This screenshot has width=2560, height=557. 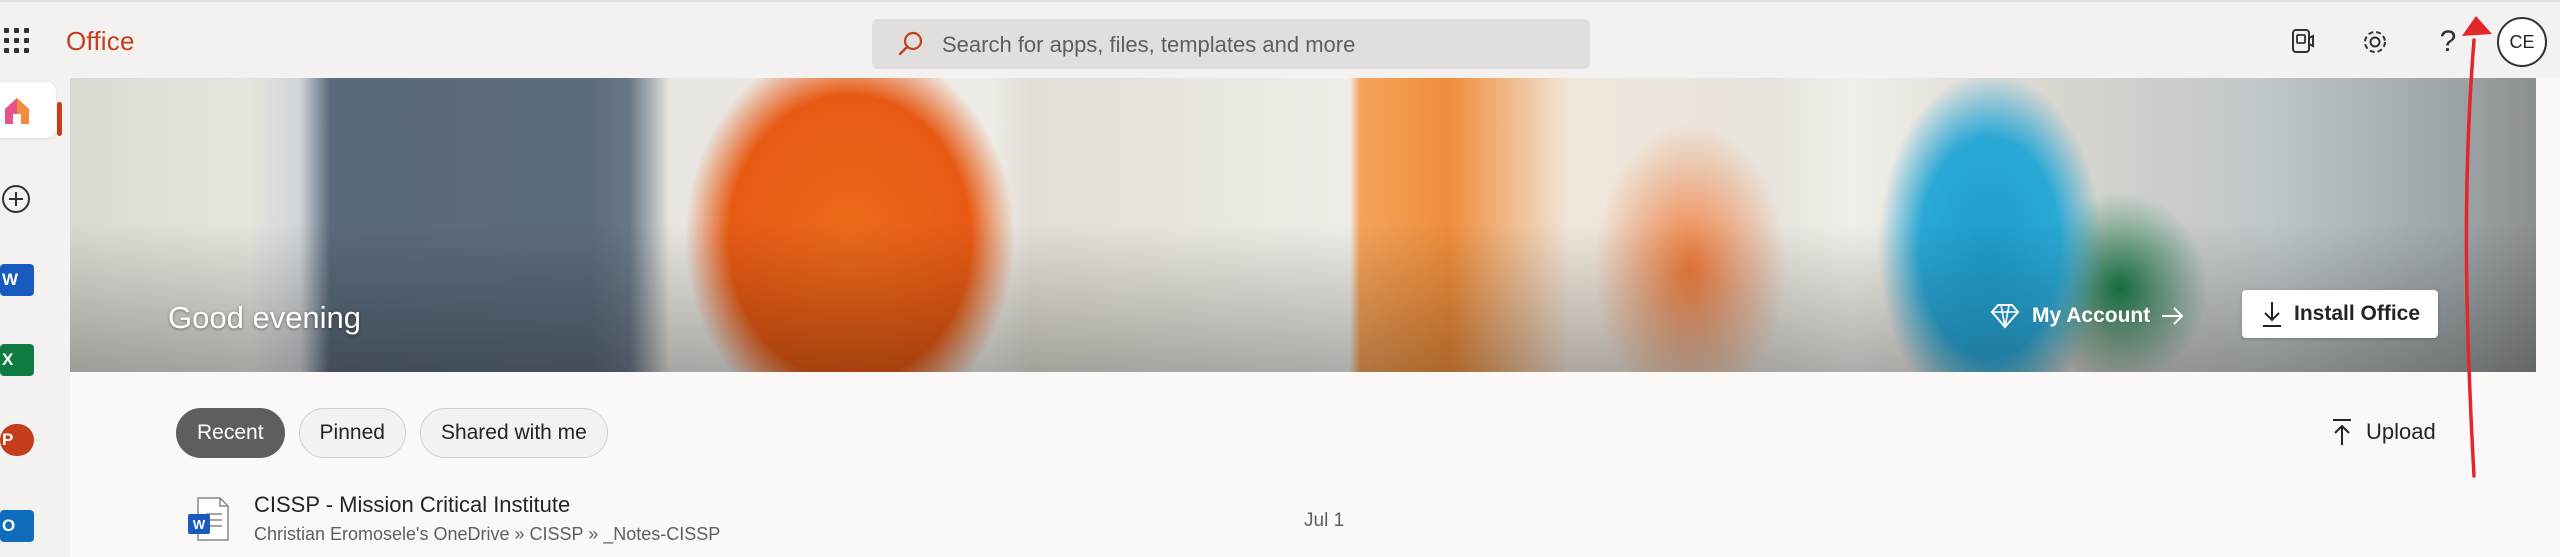 I want to click on greeting-text: Good evening, so click(x=265, y=317).